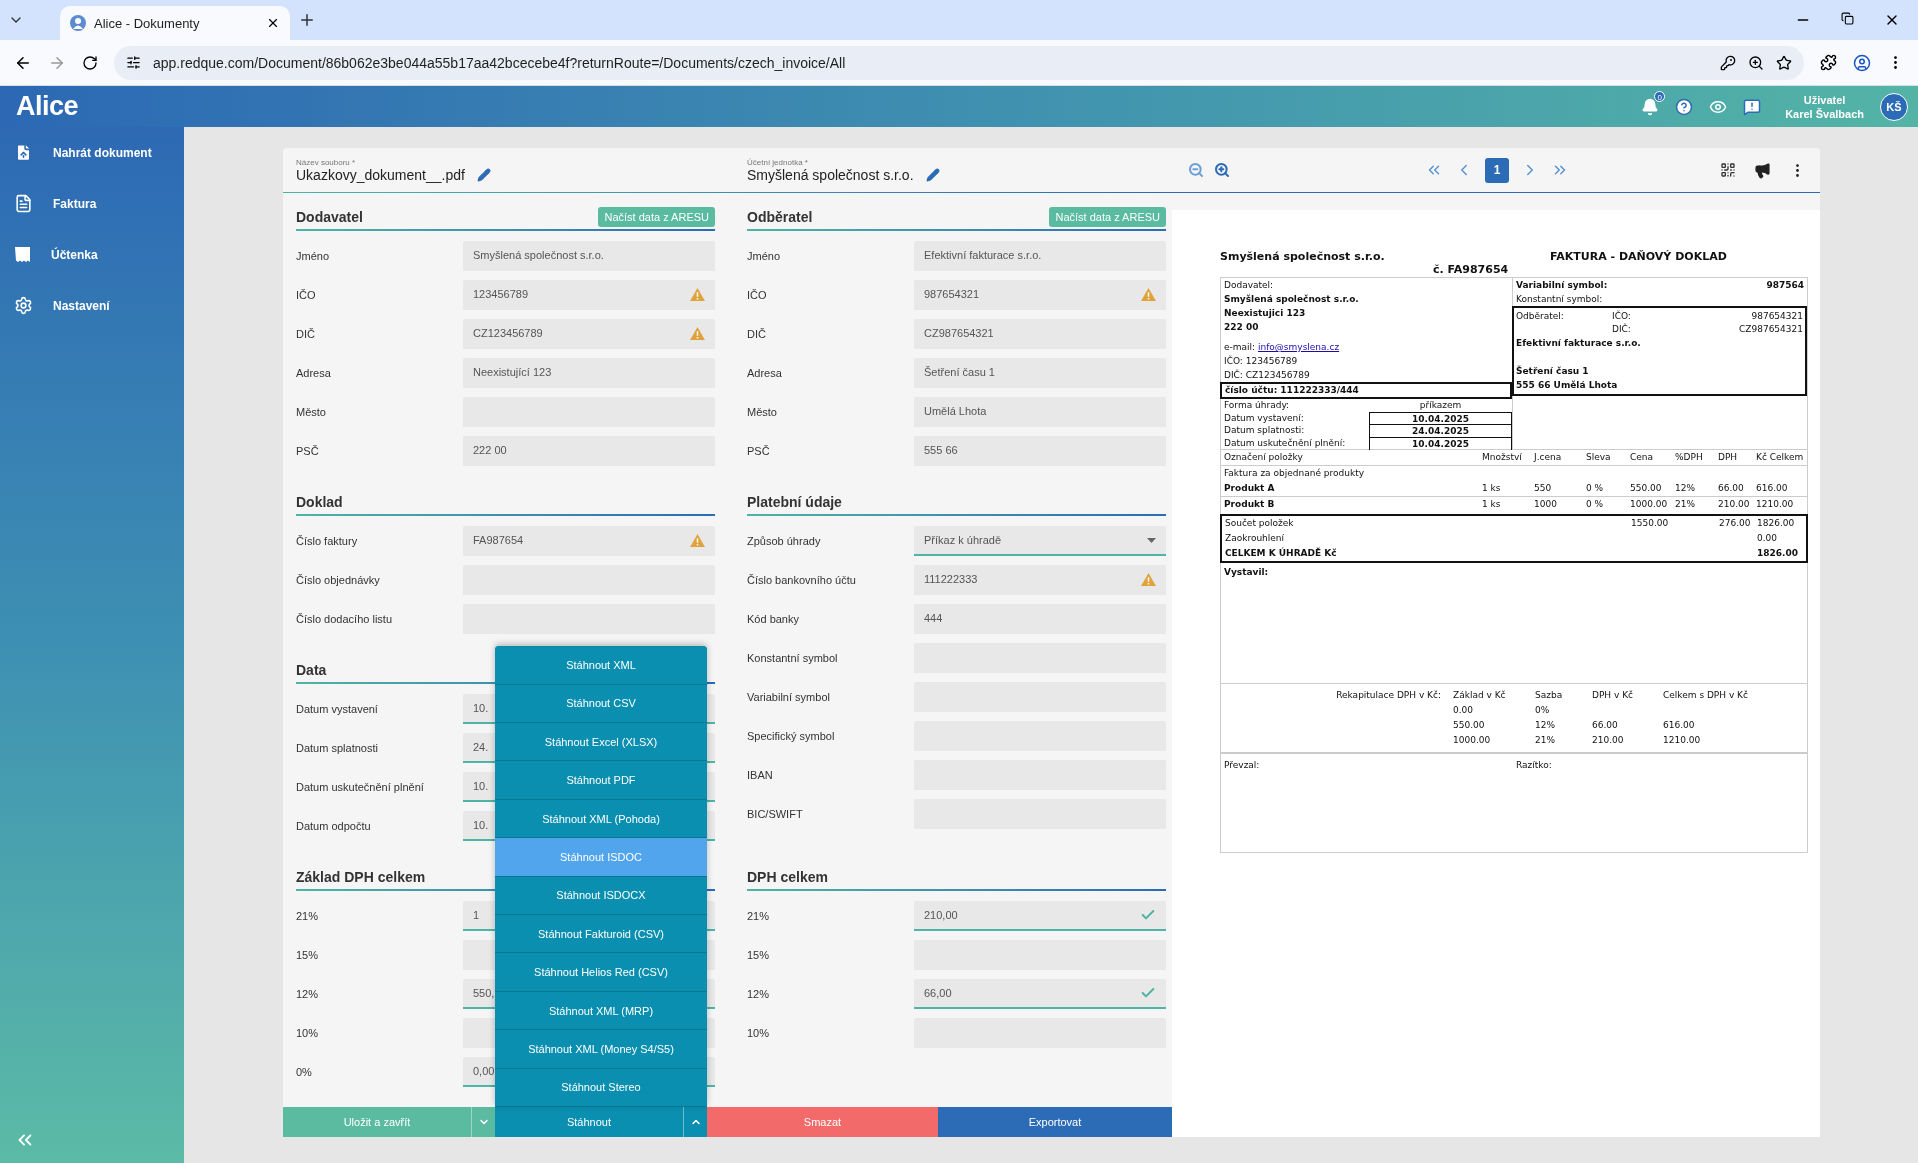 The width and height of the screenshot is (1918, 1163). Describe the element at coordinates (822, 1122) in the screenshot. I see `delete-button: Smazat` at that location.